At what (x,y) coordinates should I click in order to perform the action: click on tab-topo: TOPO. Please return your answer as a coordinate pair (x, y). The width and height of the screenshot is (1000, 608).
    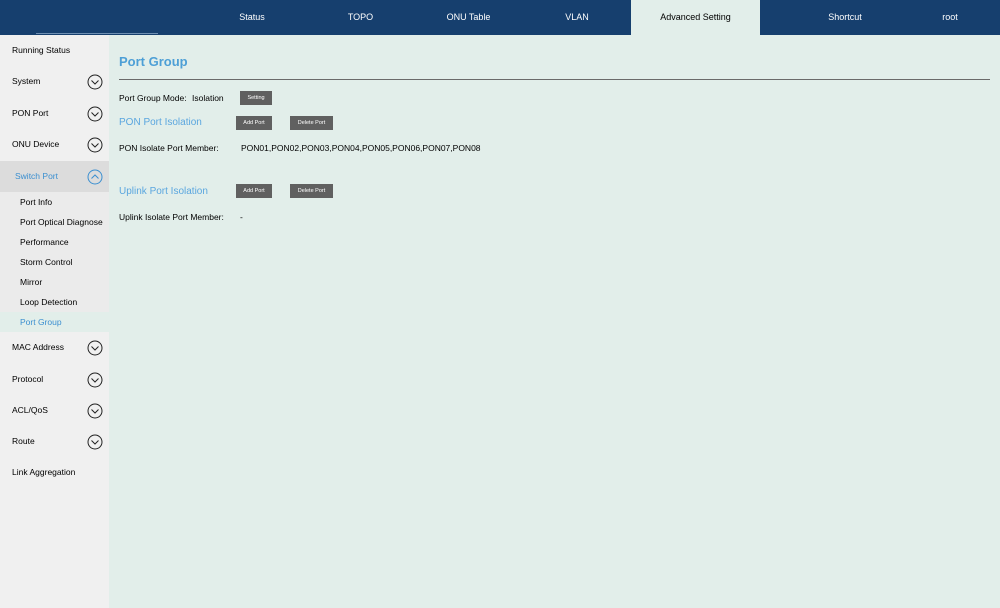
    Looking at the image, I should click on (360, 17).